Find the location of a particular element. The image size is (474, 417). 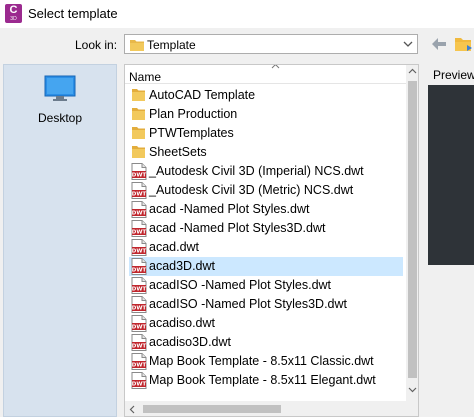

title-bar: C 3D Select template is located at coordinates (237, 14).